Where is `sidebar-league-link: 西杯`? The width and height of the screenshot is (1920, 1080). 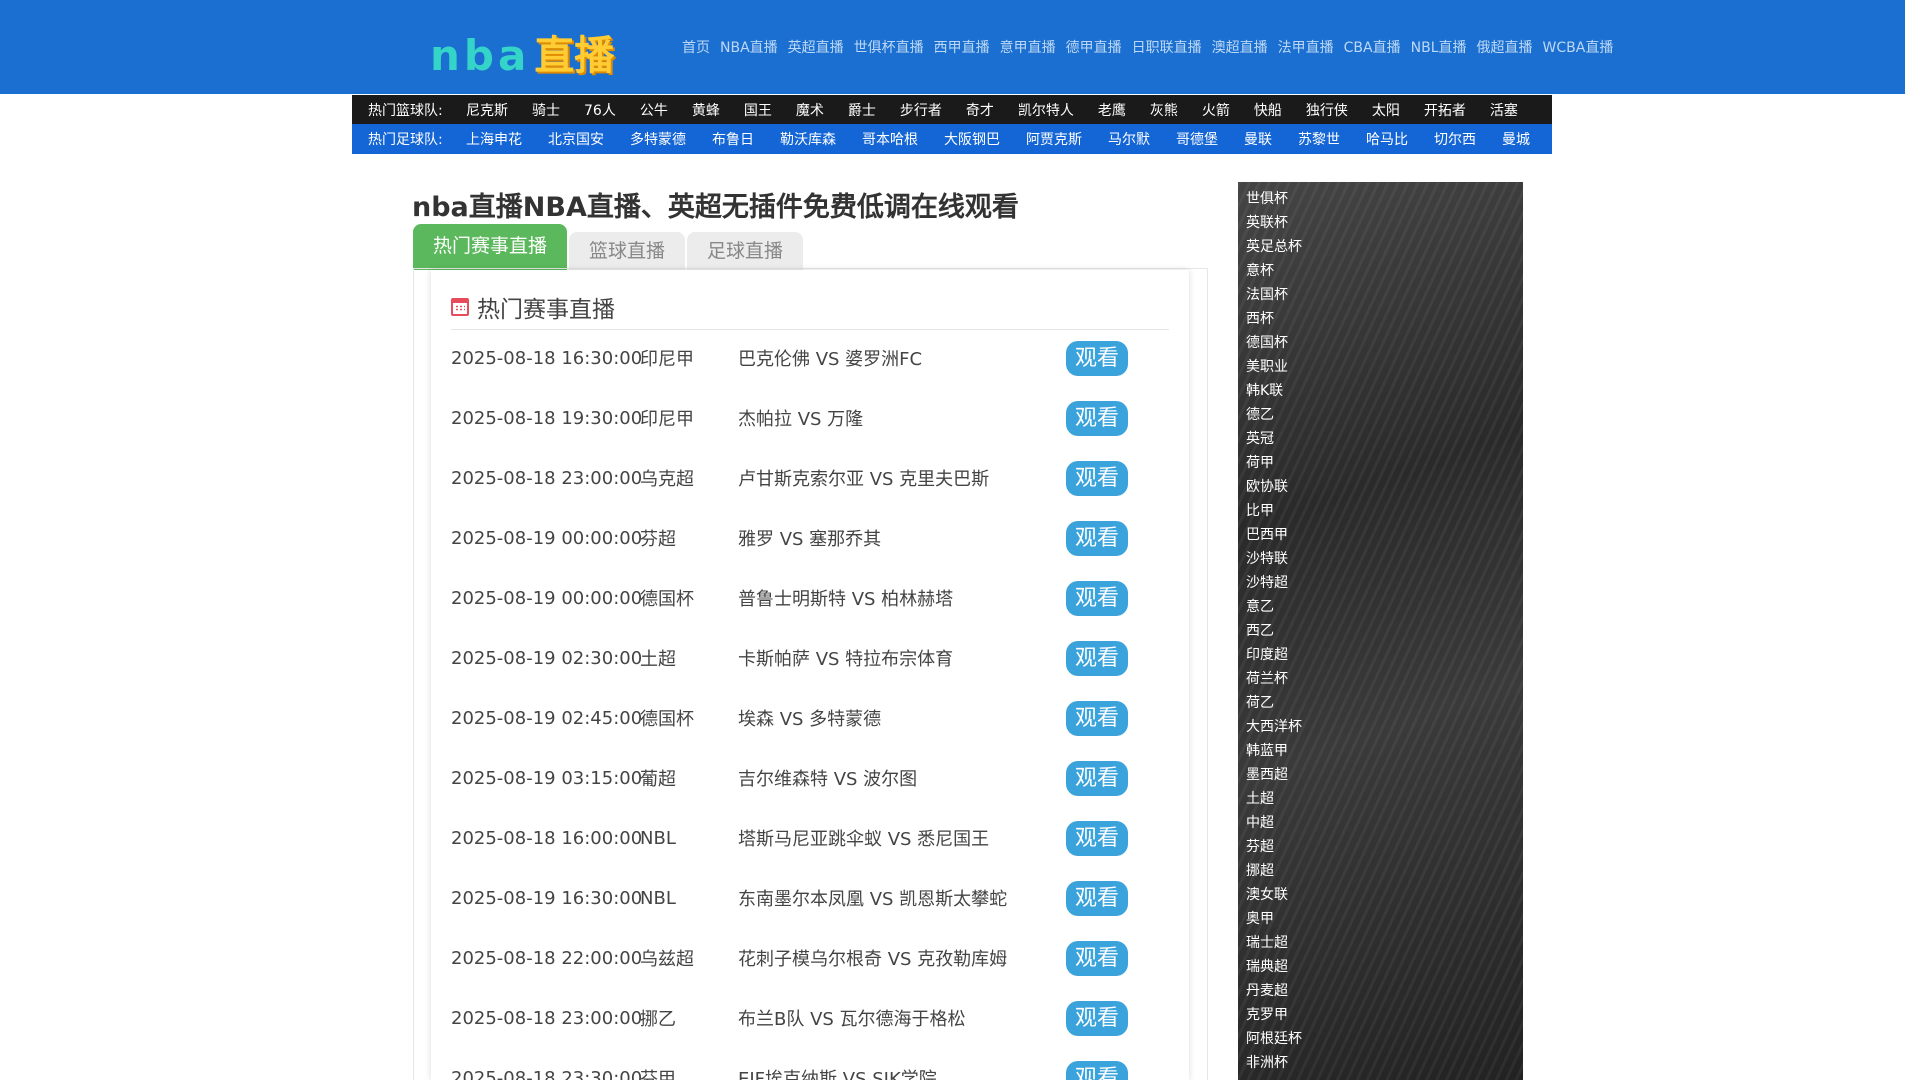
sidebar-league-link: 西杯 is located at coordinates (1380, 319).